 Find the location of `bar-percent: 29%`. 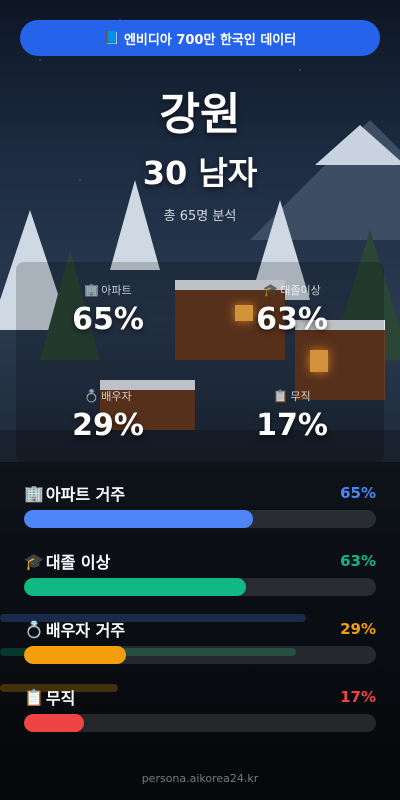

bar-percent: 29% is located at coordinates (358, 629).